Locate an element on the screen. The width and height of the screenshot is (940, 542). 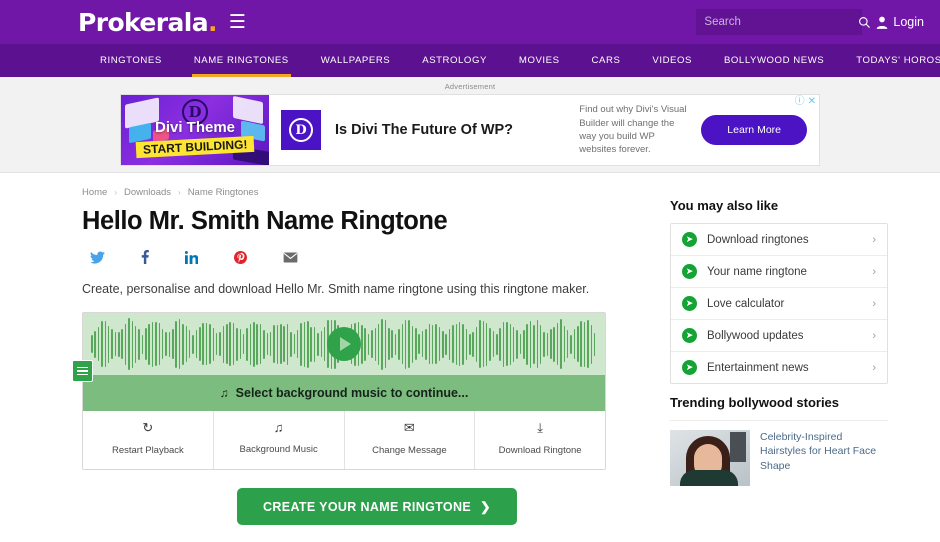
background-music-button: ♫ Background Music is located at coordinates (279, 440).